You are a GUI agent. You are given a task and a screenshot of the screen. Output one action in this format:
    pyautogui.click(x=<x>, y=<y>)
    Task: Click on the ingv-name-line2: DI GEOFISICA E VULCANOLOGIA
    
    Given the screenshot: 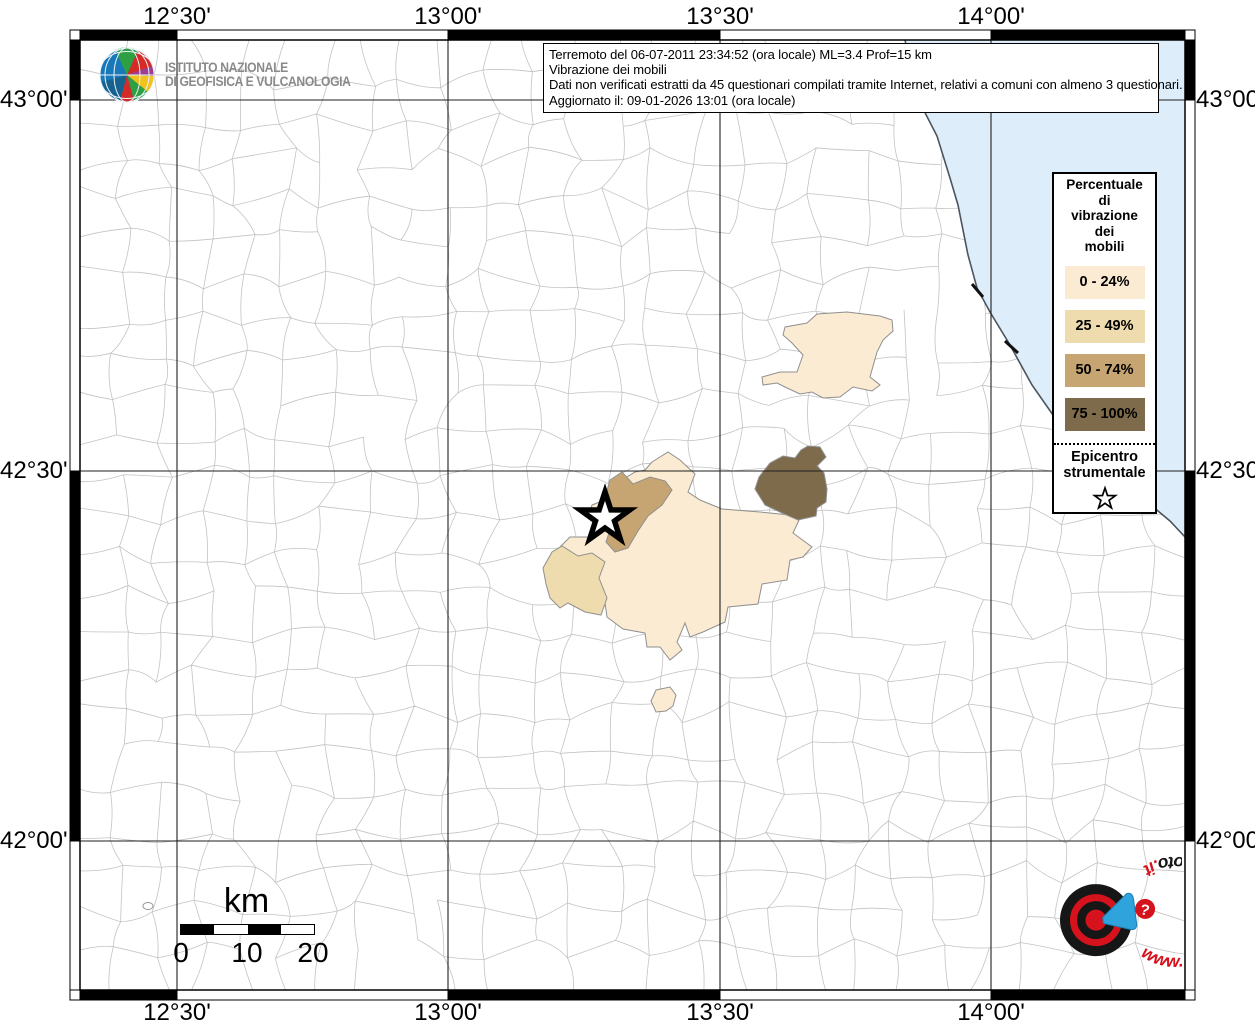 What is the action you would take?
    pyautogui.click(x=258, y=81)
    